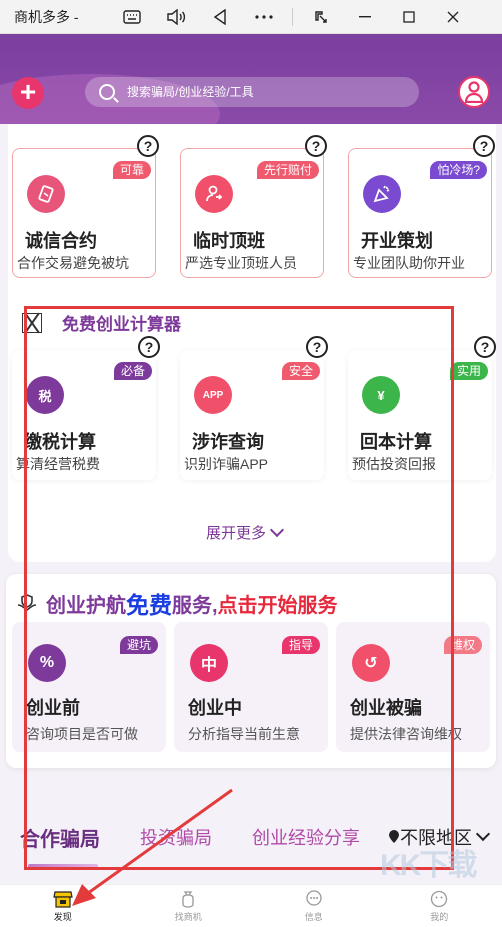 The image size is (502, 927). Describe the element at coordinates (386, 708) in the screenshot. I see `card-title: 创业被骗` at that location.